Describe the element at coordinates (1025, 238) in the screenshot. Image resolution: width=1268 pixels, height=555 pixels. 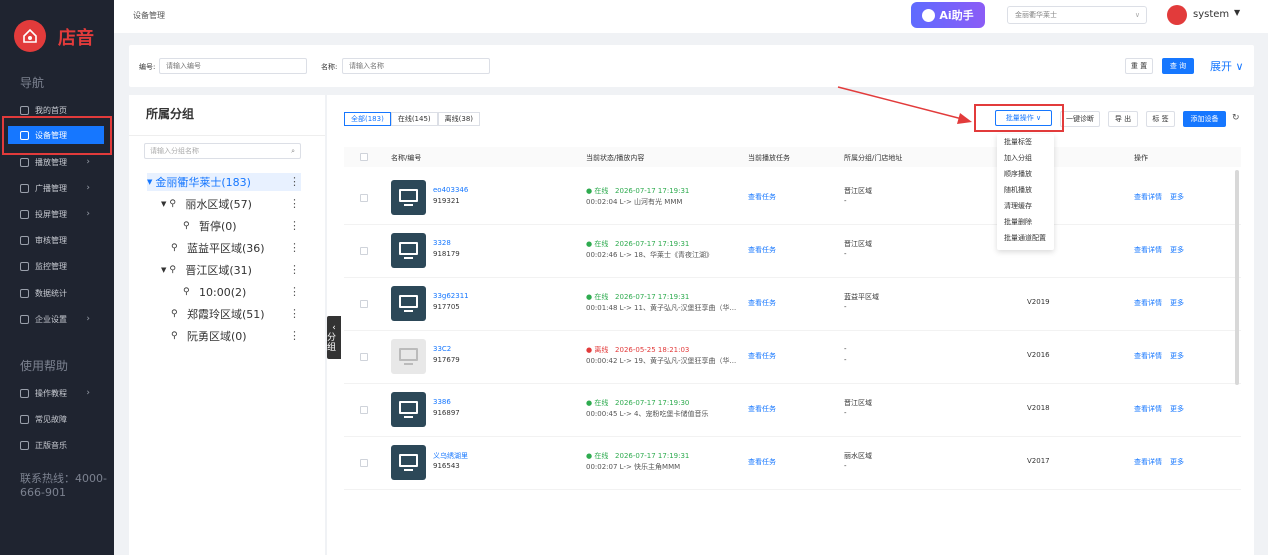
I see `menu-item-channel-config: 批量通道配置` at that location.